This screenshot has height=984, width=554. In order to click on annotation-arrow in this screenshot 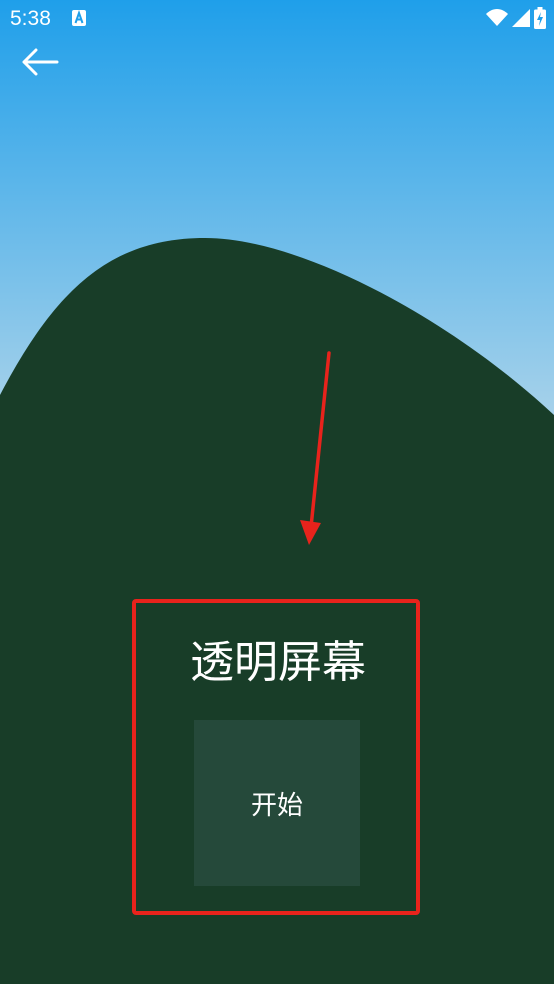, I will do `click(315, 448)`.